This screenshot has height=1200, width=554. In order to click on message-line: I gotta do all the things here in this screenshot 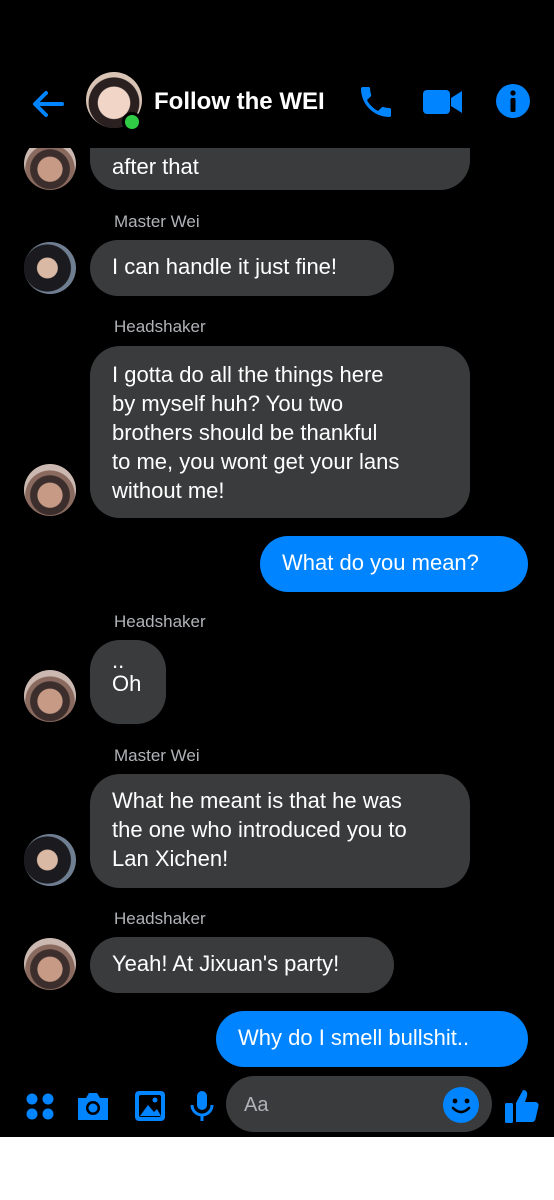, I will do `click(248, 374)`.